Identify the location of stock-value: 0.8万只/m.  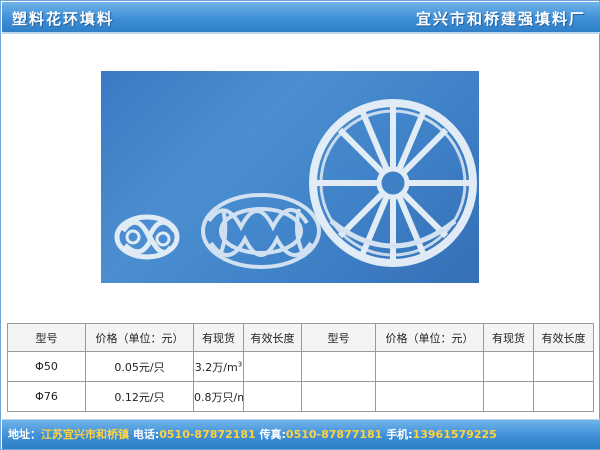
(219, 397).